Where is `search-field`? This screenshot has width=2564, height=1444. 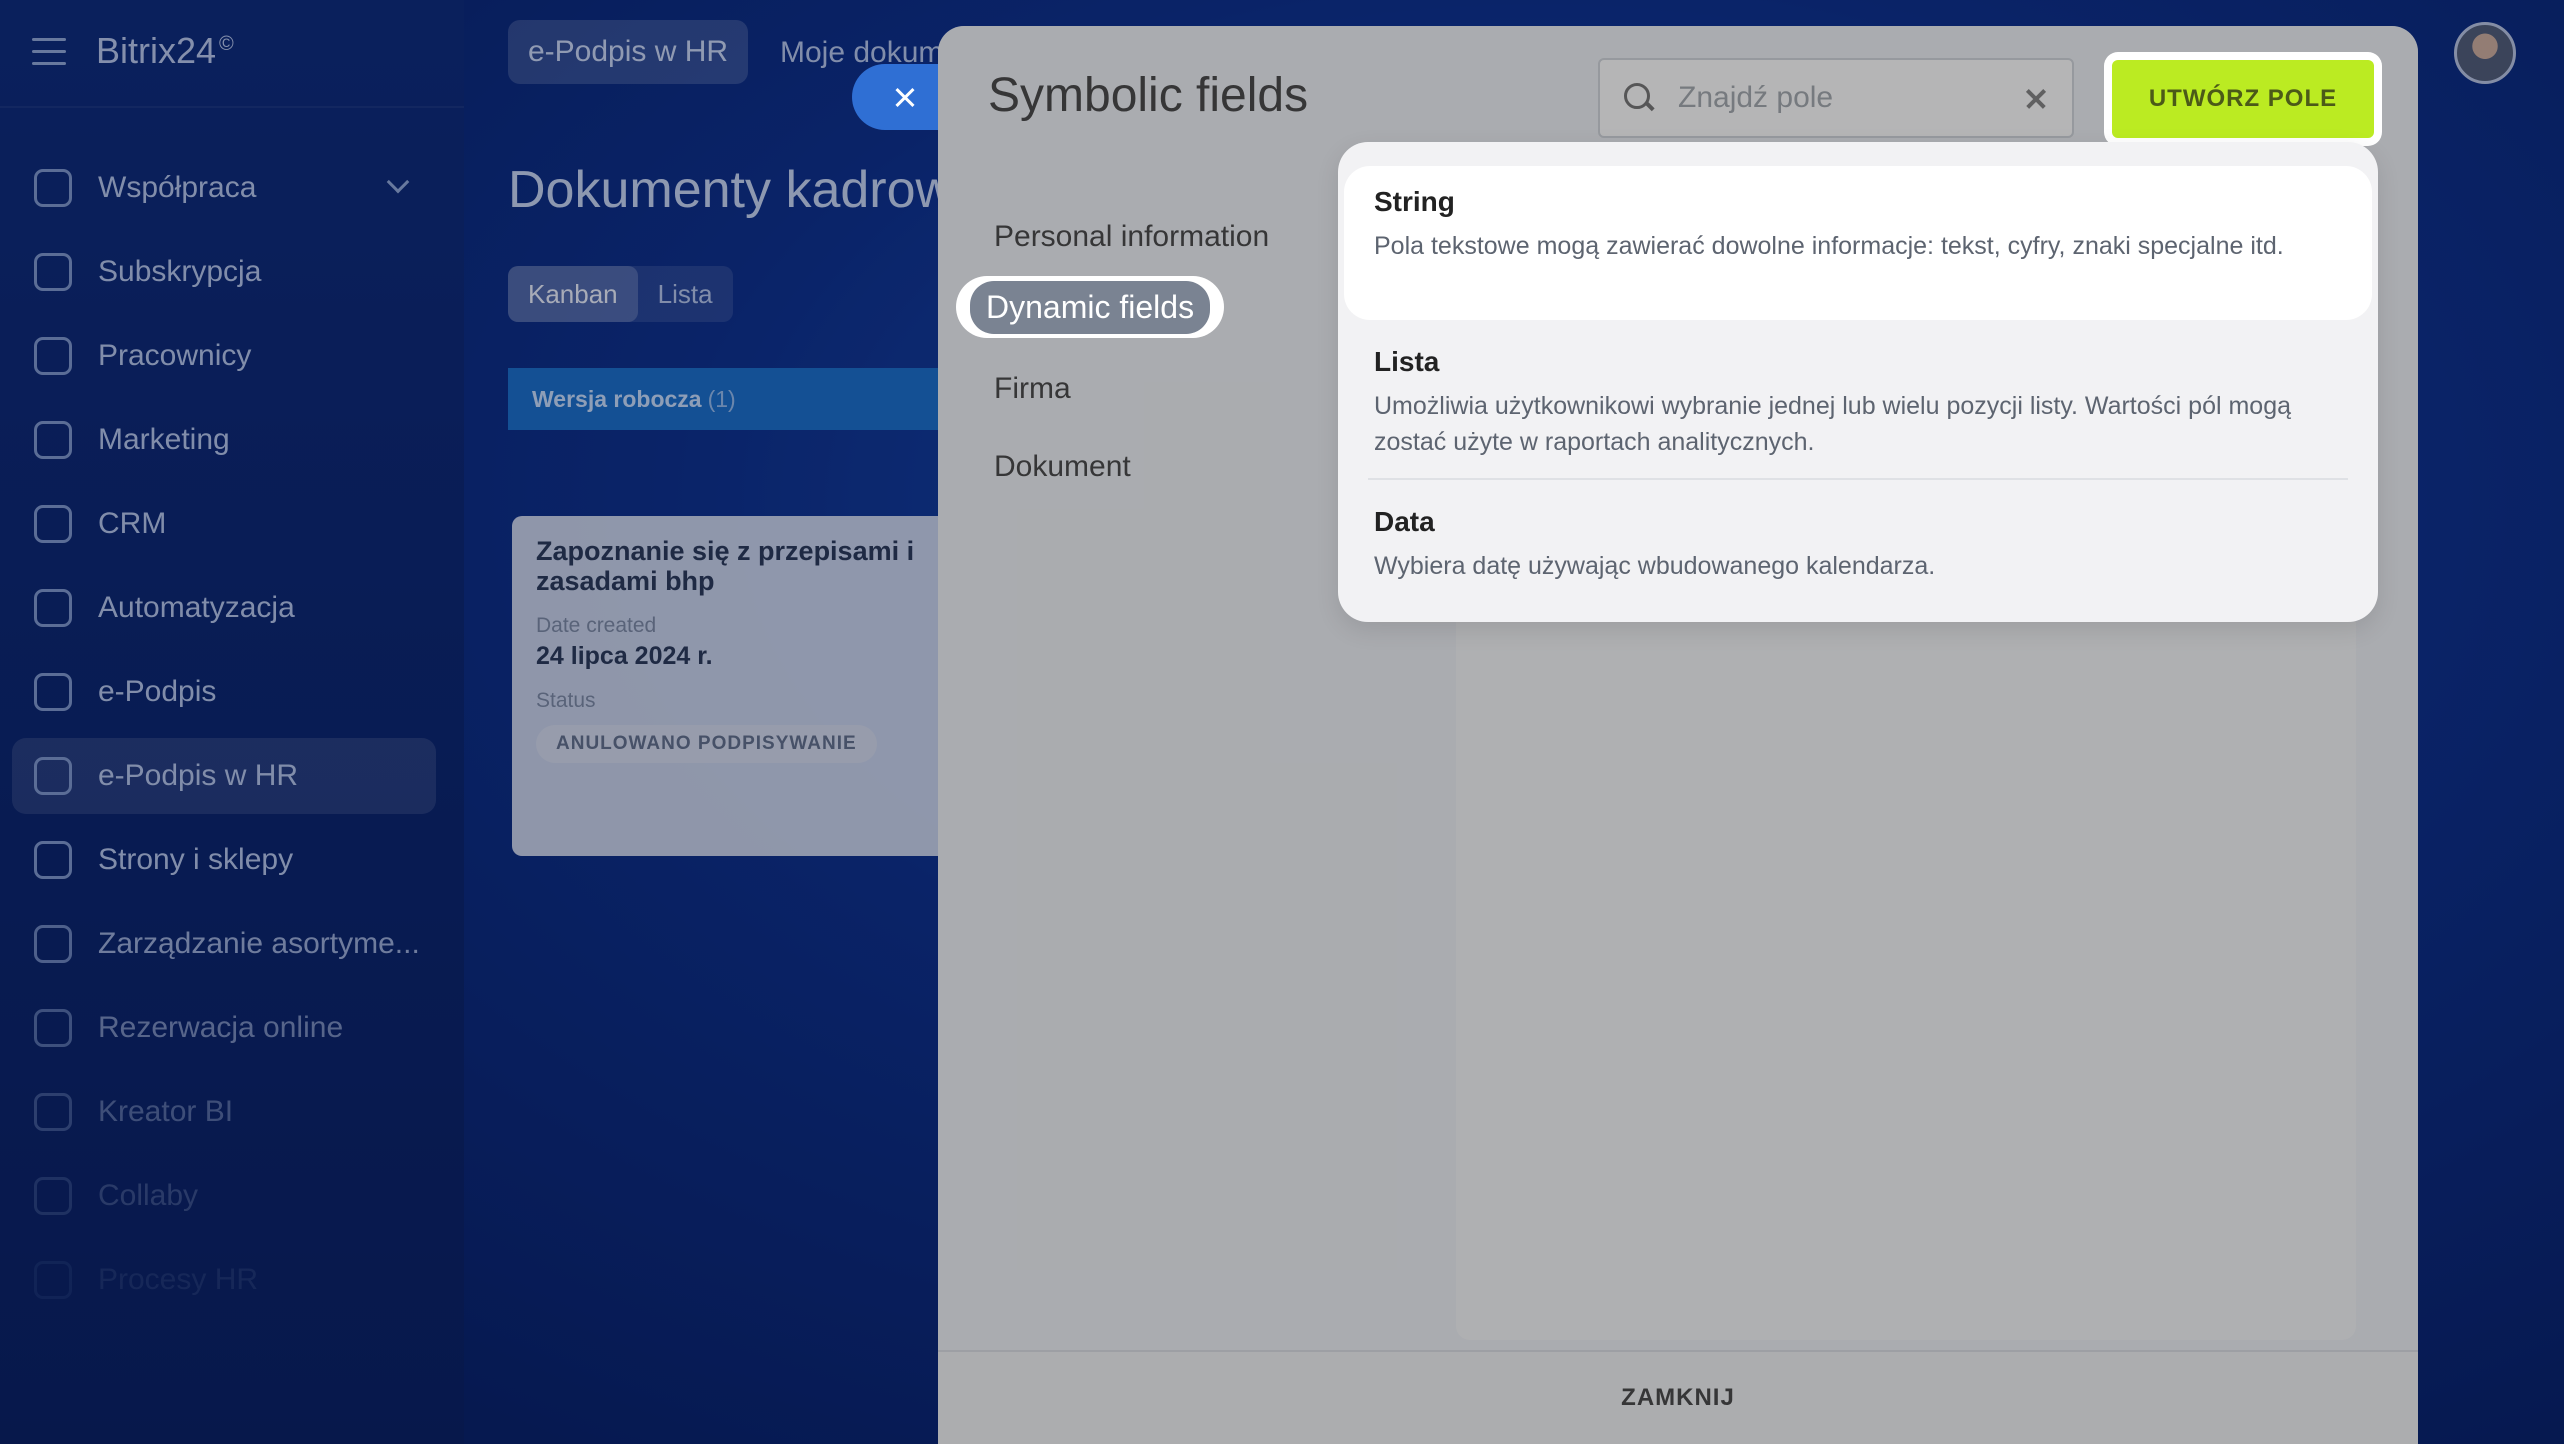
search-field is located at coordinates (1836, 98).